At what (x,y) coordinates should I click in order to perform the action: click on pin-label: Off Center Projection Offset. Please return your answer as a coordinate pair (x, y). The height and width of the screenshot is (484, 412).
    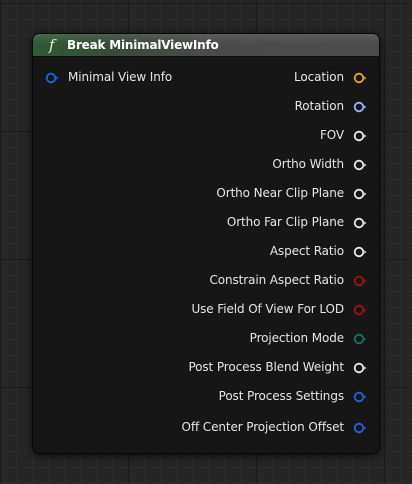
    Looking at the image, I should click on (263, 427).